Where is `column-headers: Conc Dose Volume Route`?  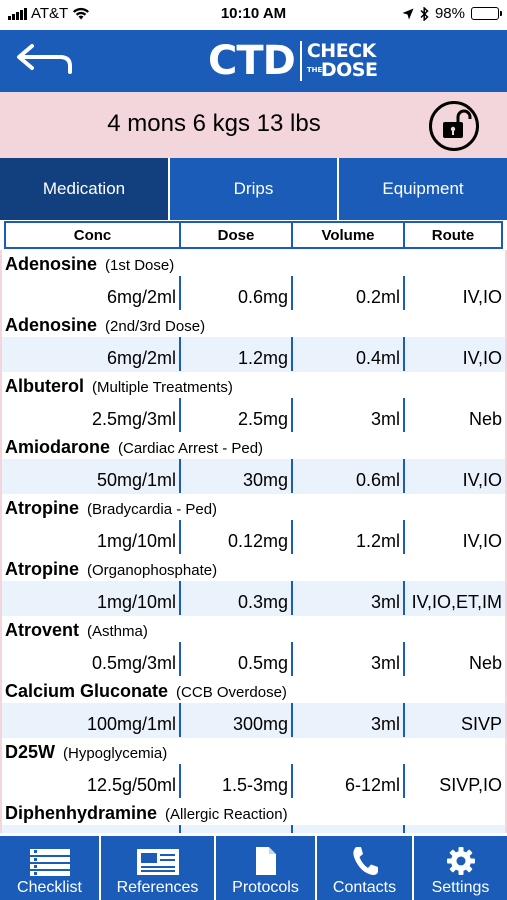 column-headers: Conc Dose Volume Route is located at coordinates (253, 235).